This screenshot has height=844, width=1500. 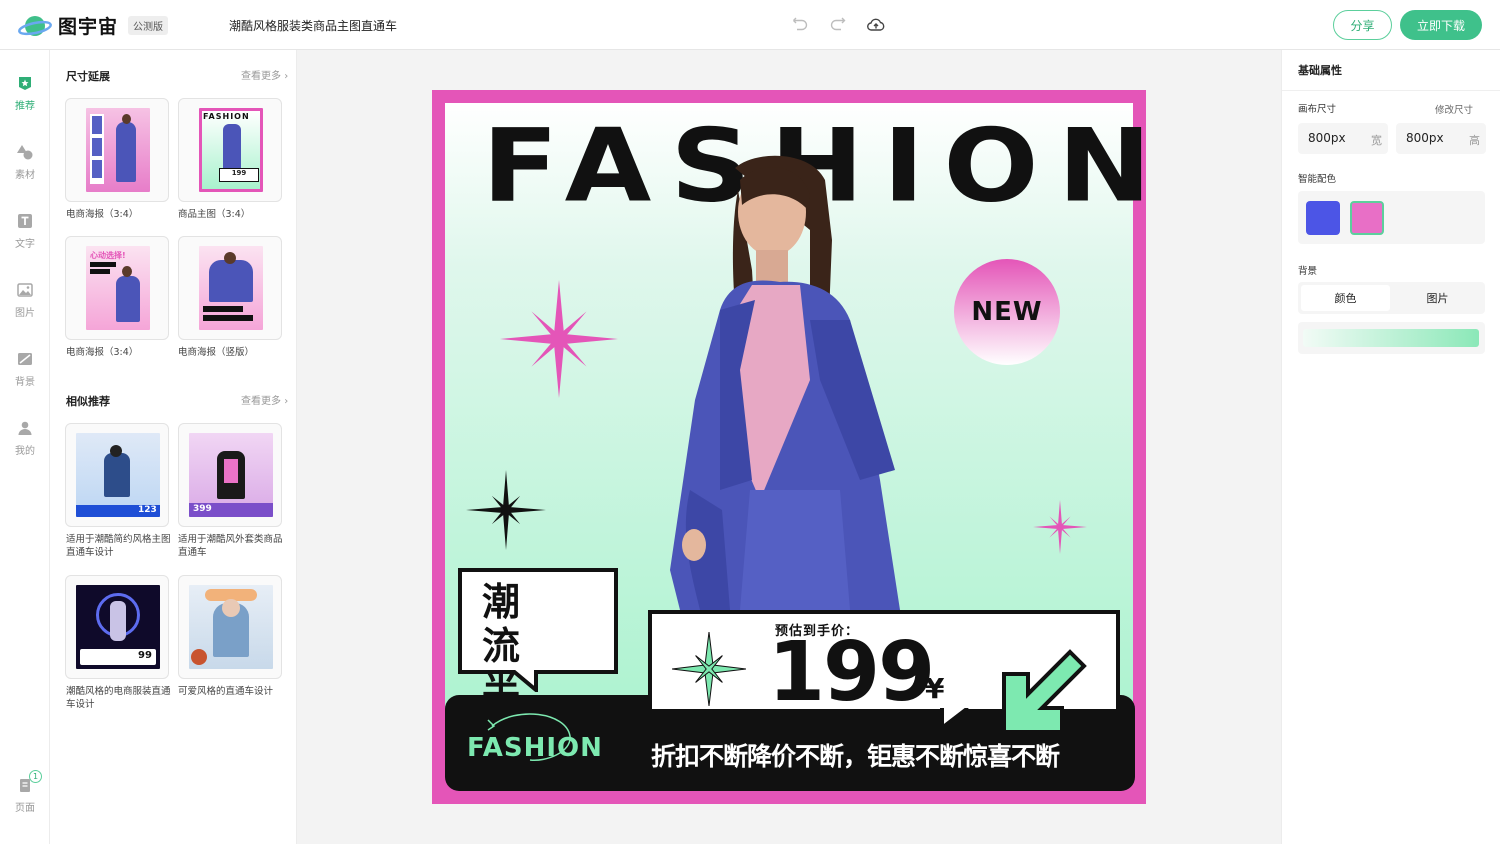 What do you see at coordinates (25, 162) in the screenshot?
I see `nav-item-assets: 素材` at bounding box center [25, 162].